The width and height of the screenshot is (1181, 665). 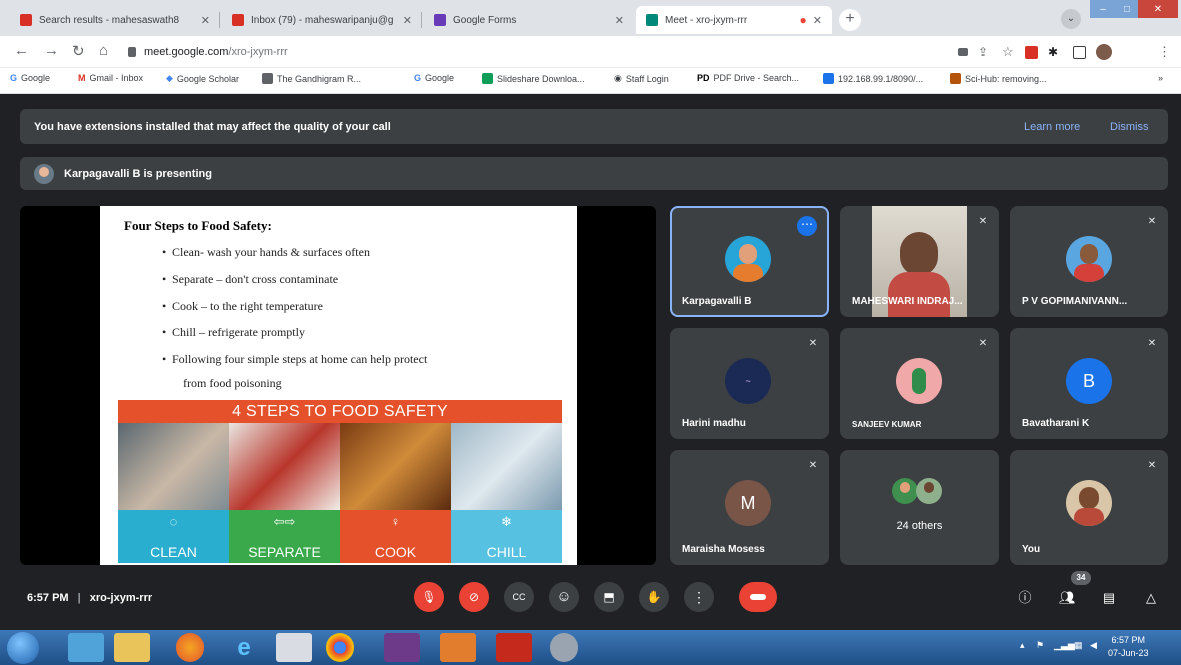 What do you see at coordinates (963, 52) in the screenshot?
I see `camera-icon` at bounding box center [963, 52].